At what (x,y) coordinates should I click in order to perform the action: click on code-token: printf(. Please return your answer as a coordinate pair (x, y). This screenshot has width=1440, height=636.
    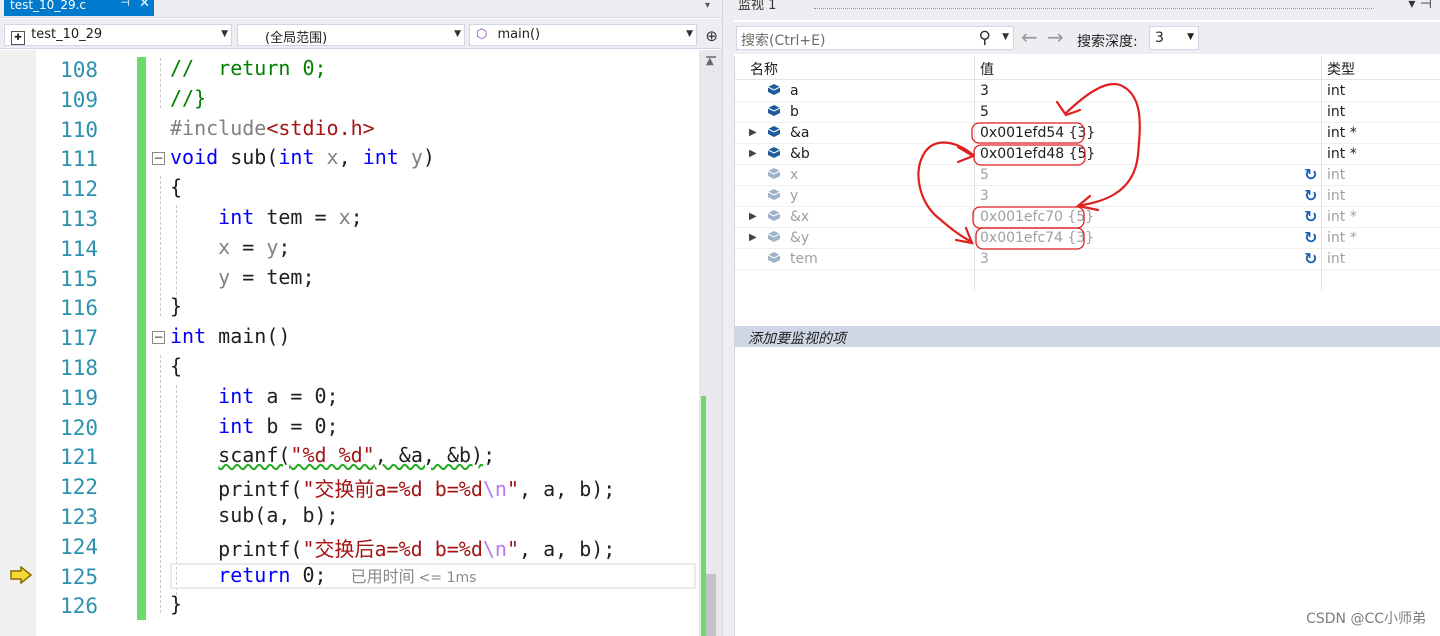
    Looking at the image, I should click on (236, 489).